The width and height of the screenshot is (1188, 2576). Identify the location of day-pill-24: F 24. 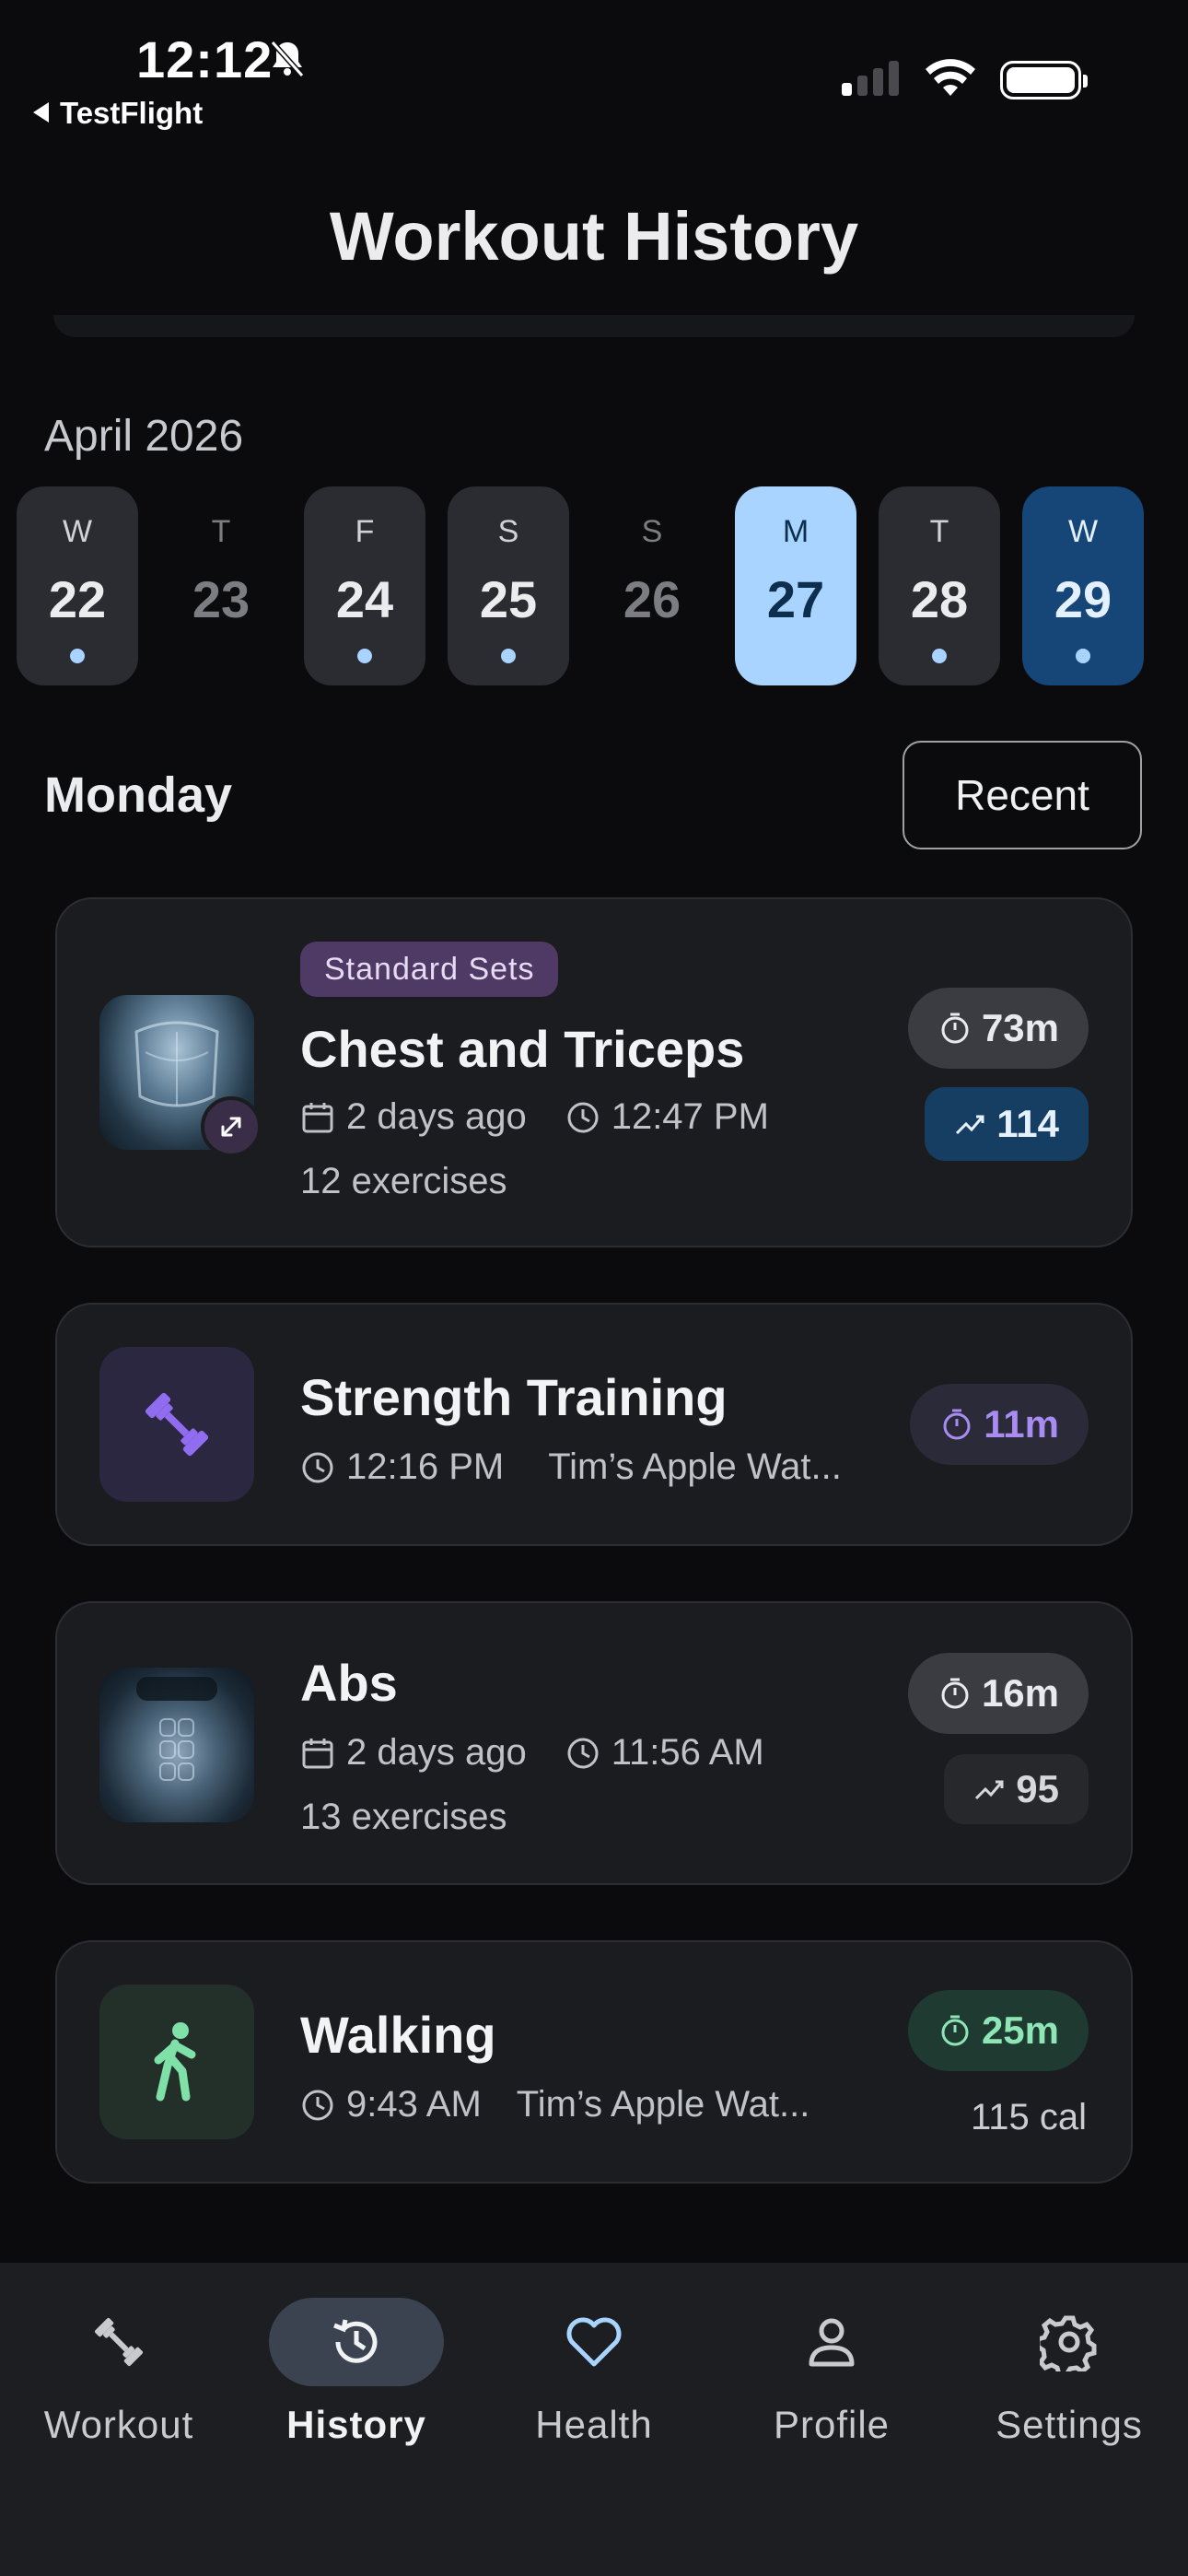
(364, 585).